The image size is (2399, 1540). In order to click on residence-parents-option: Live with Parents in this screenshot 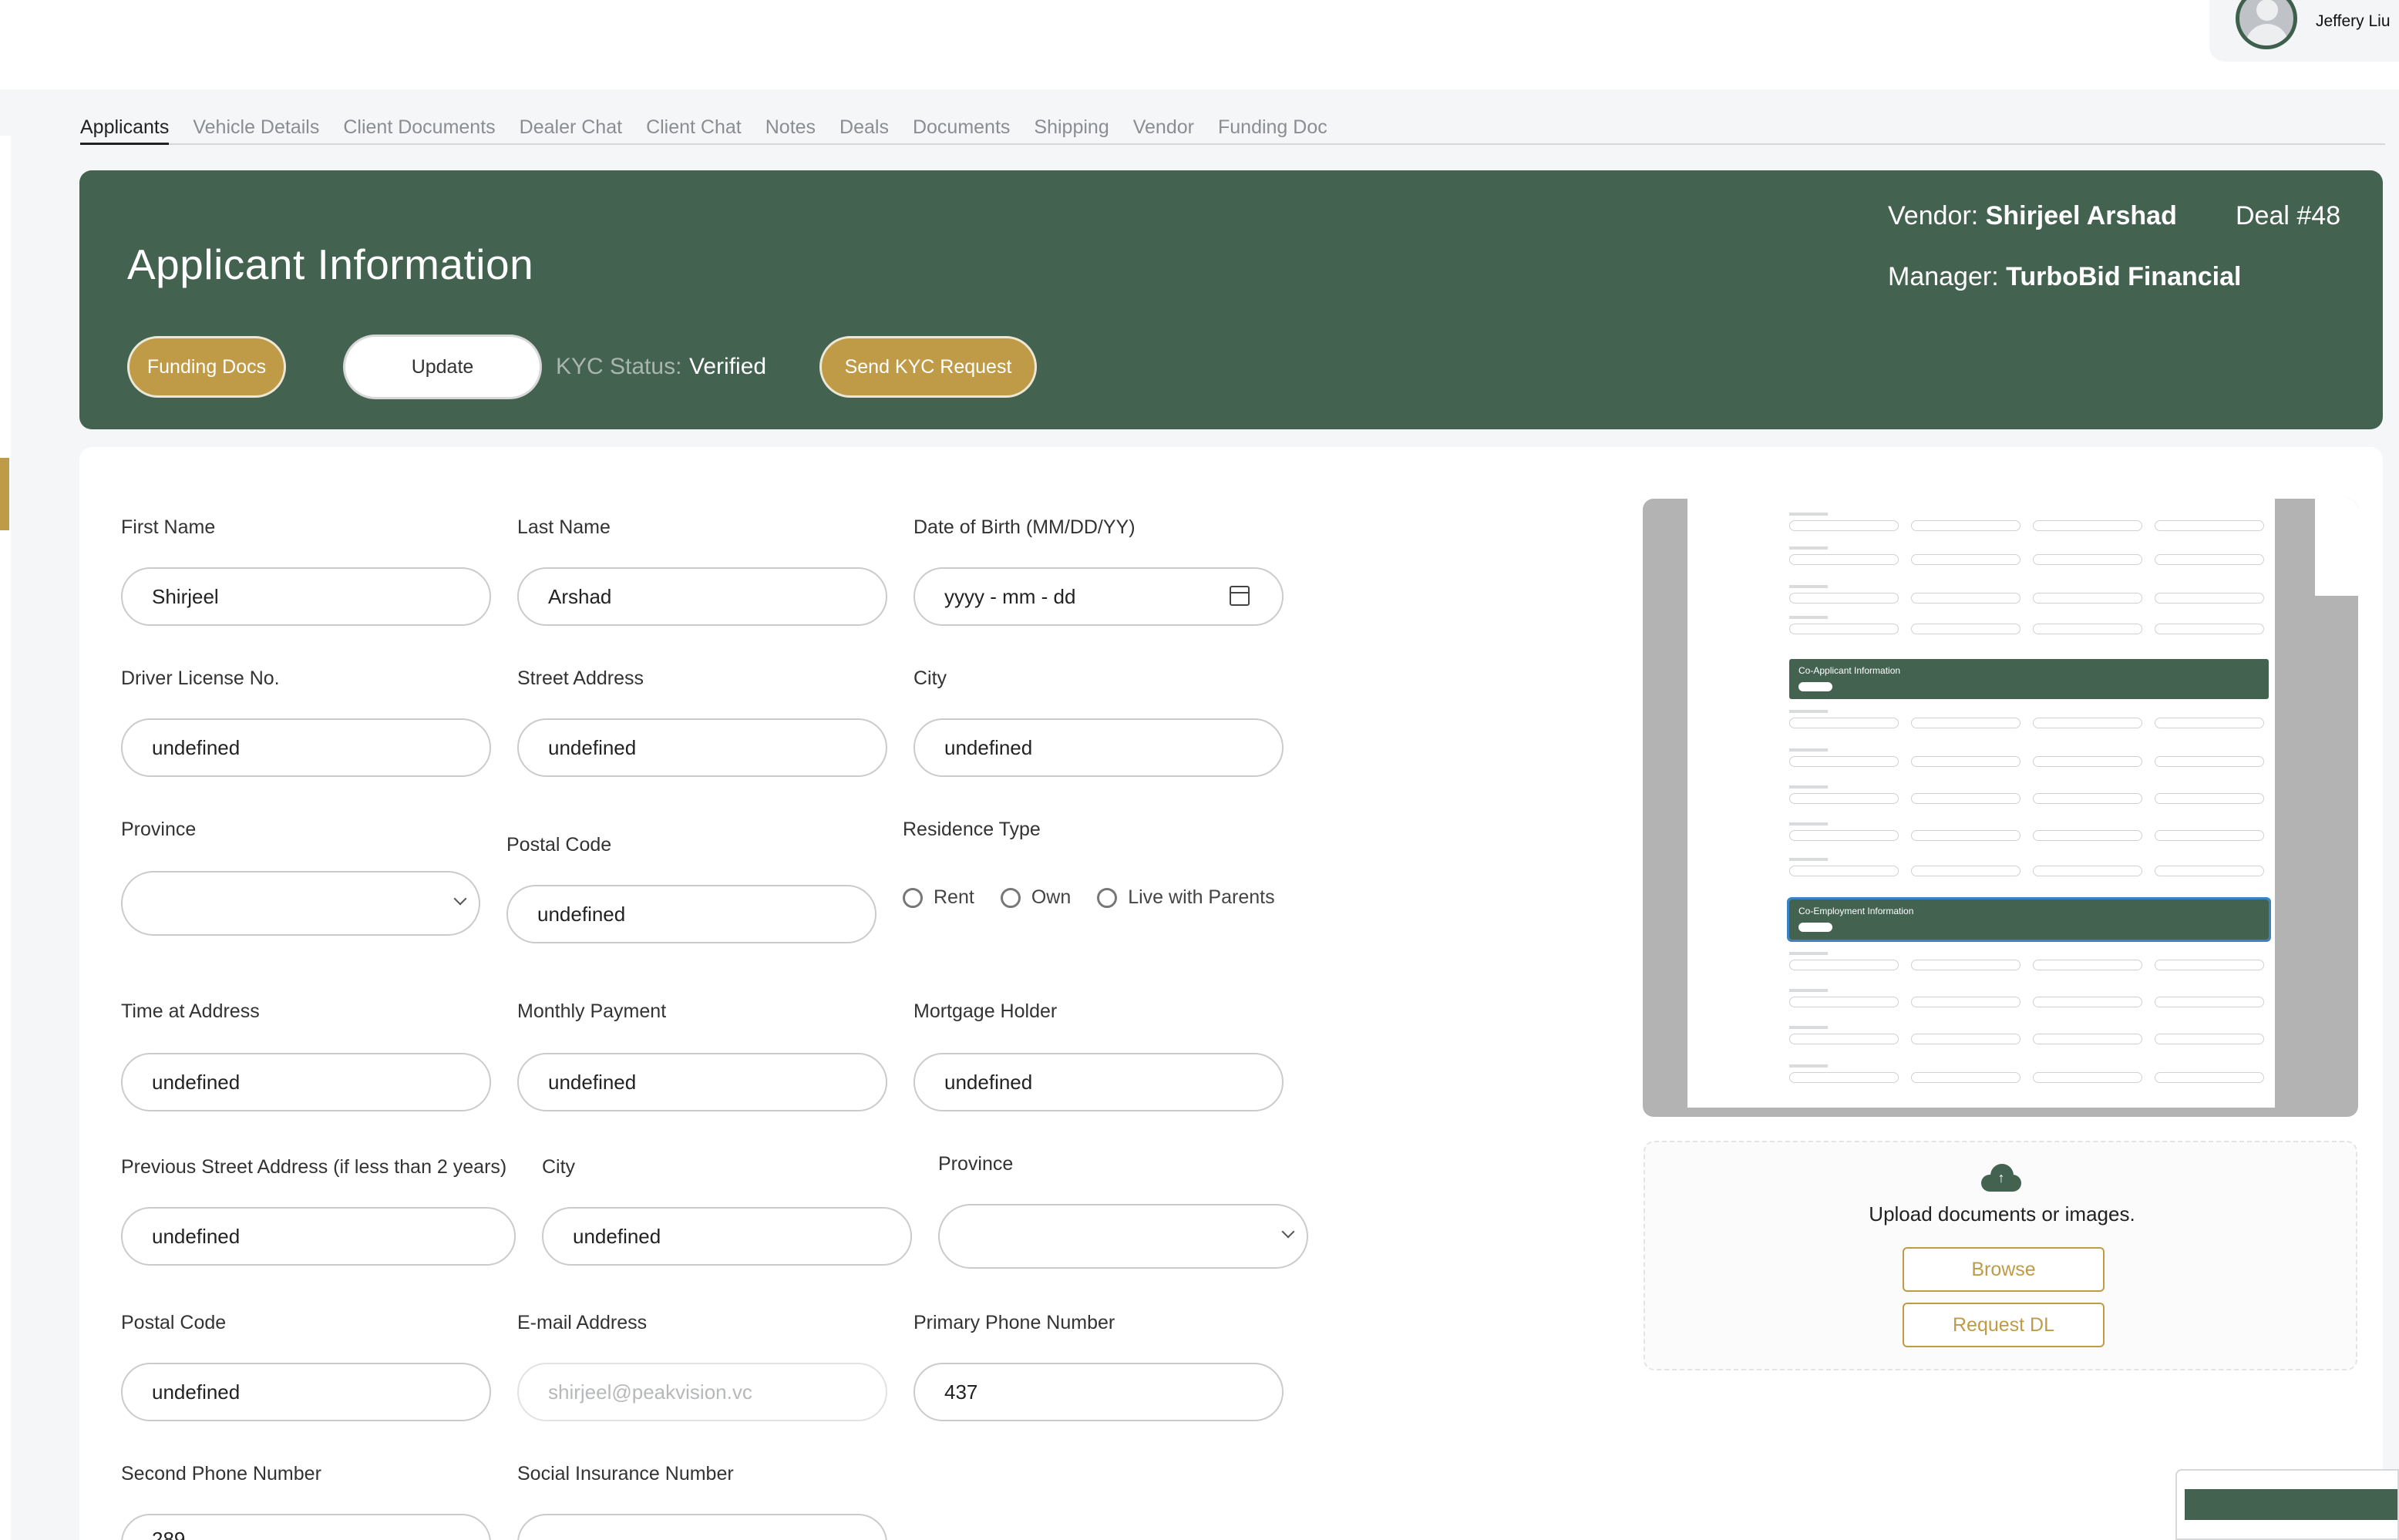, I will do `click(1186, 897)`.